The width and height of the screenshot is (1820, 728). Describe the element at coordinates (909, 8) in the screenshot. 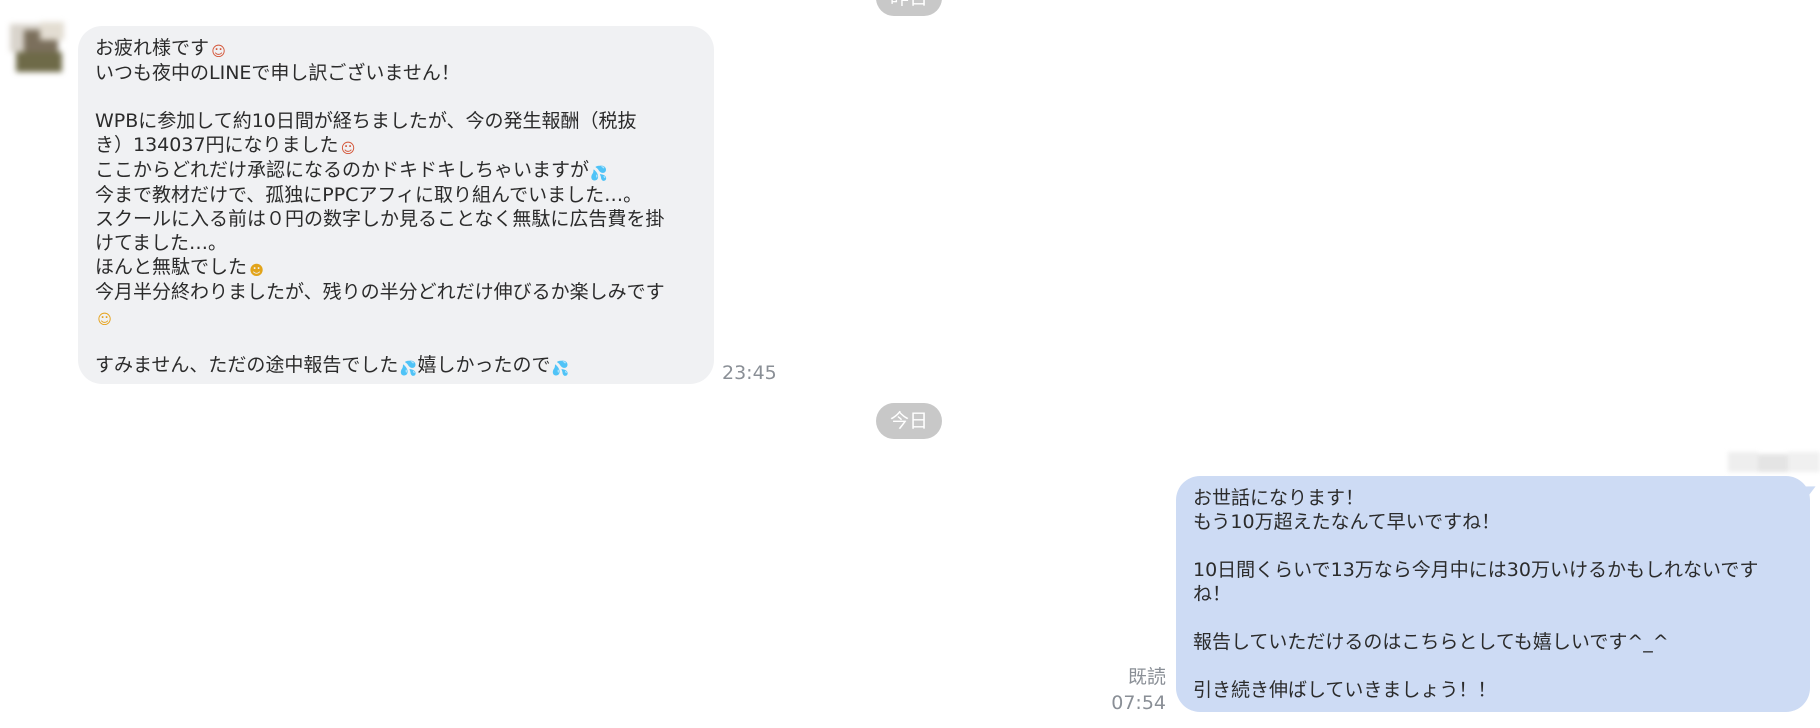

I see `date-separator-yesterday: 昨日` at that location.